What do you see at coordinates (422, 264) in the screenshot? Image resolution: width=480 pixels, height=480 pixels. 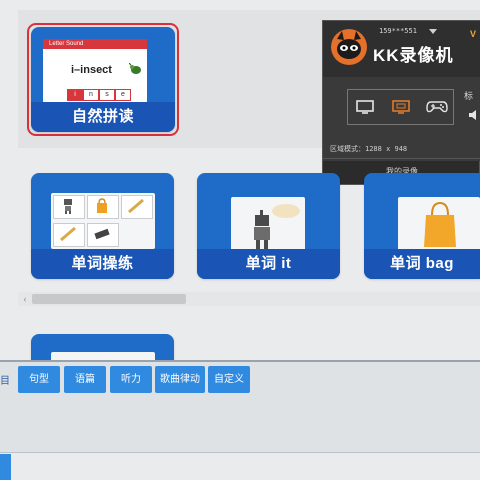 I see `card-label: 单词 bag` at bounding box center [422, 264].